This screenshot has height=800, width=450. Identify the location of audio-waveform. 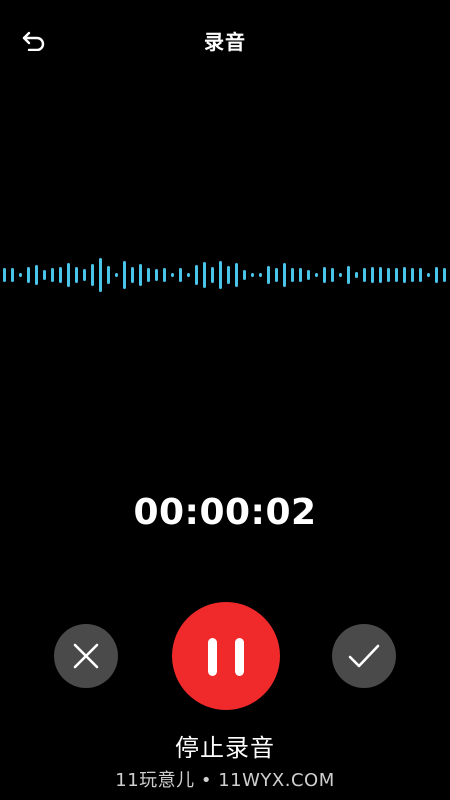
(225, 275).